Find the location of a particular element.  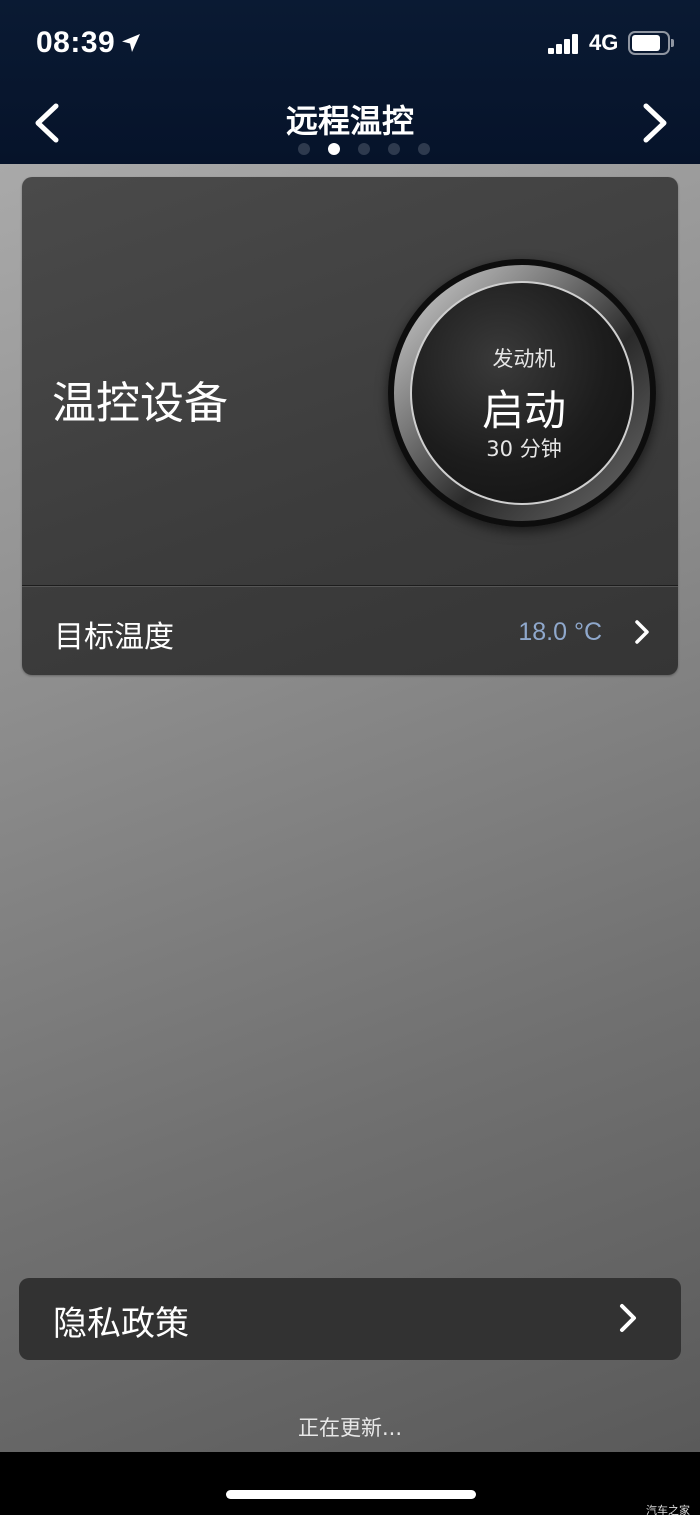

battery-icon is located at coordinates (651, 43).